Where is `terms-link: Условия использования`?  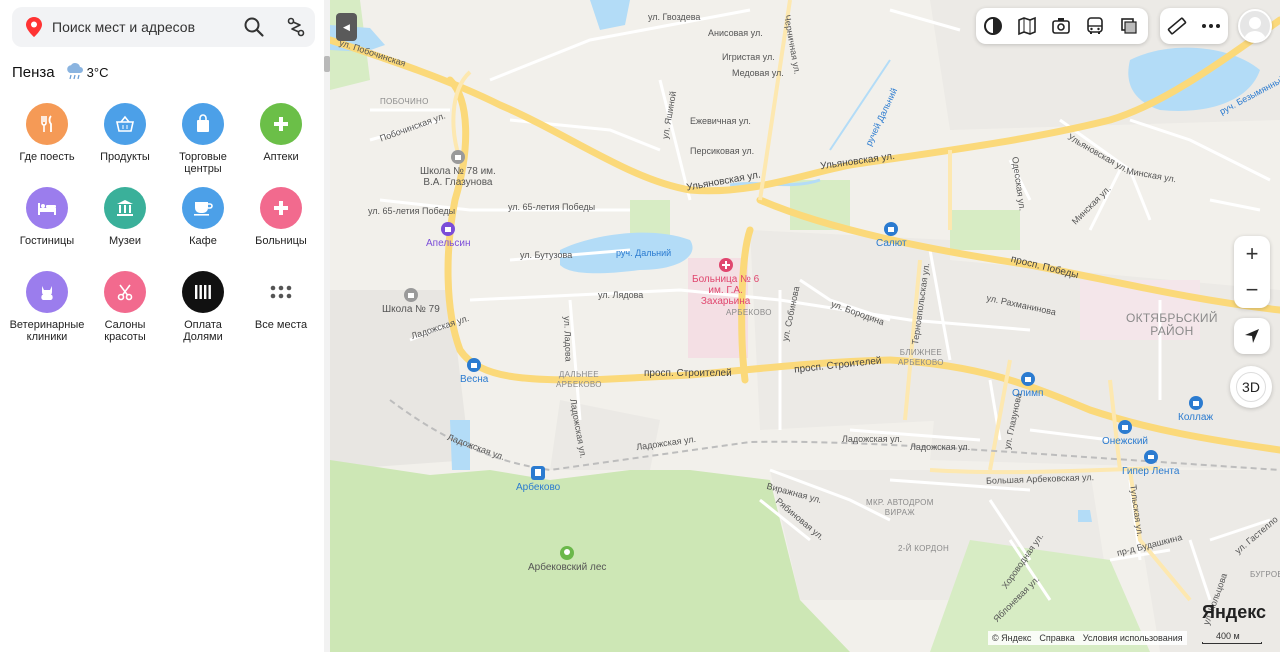 terms-link: Условия использования is located at coordinates (1133, 638).